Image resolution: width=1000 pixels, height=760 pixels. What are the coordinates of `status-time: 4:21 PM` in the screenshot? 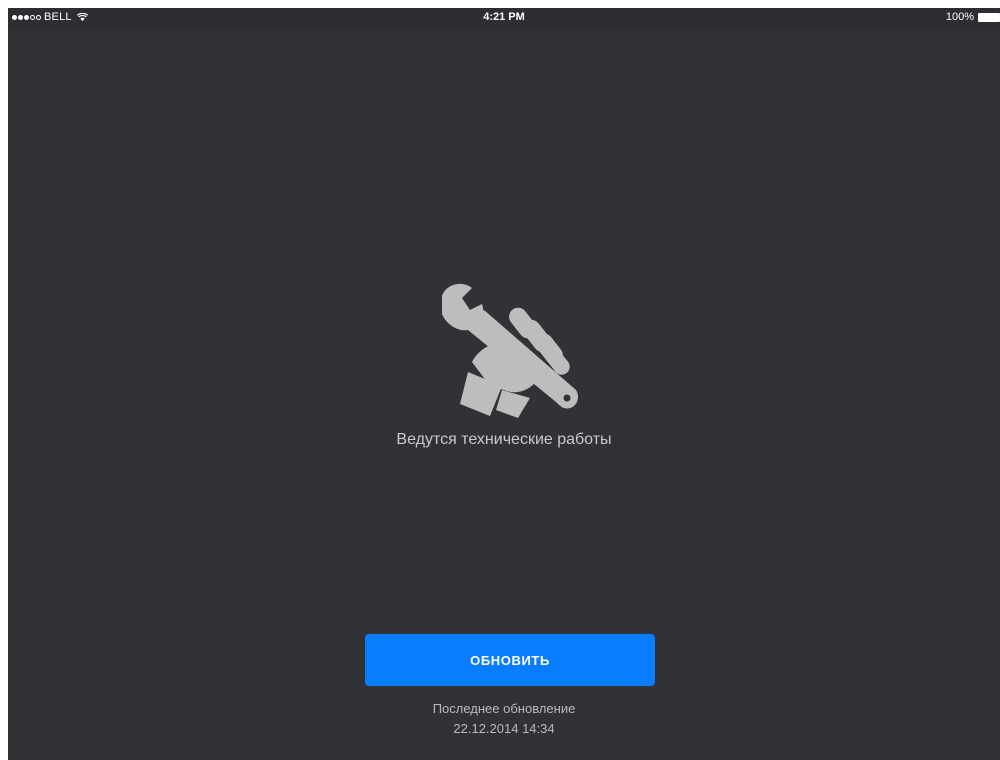 It's located at (504, 17).